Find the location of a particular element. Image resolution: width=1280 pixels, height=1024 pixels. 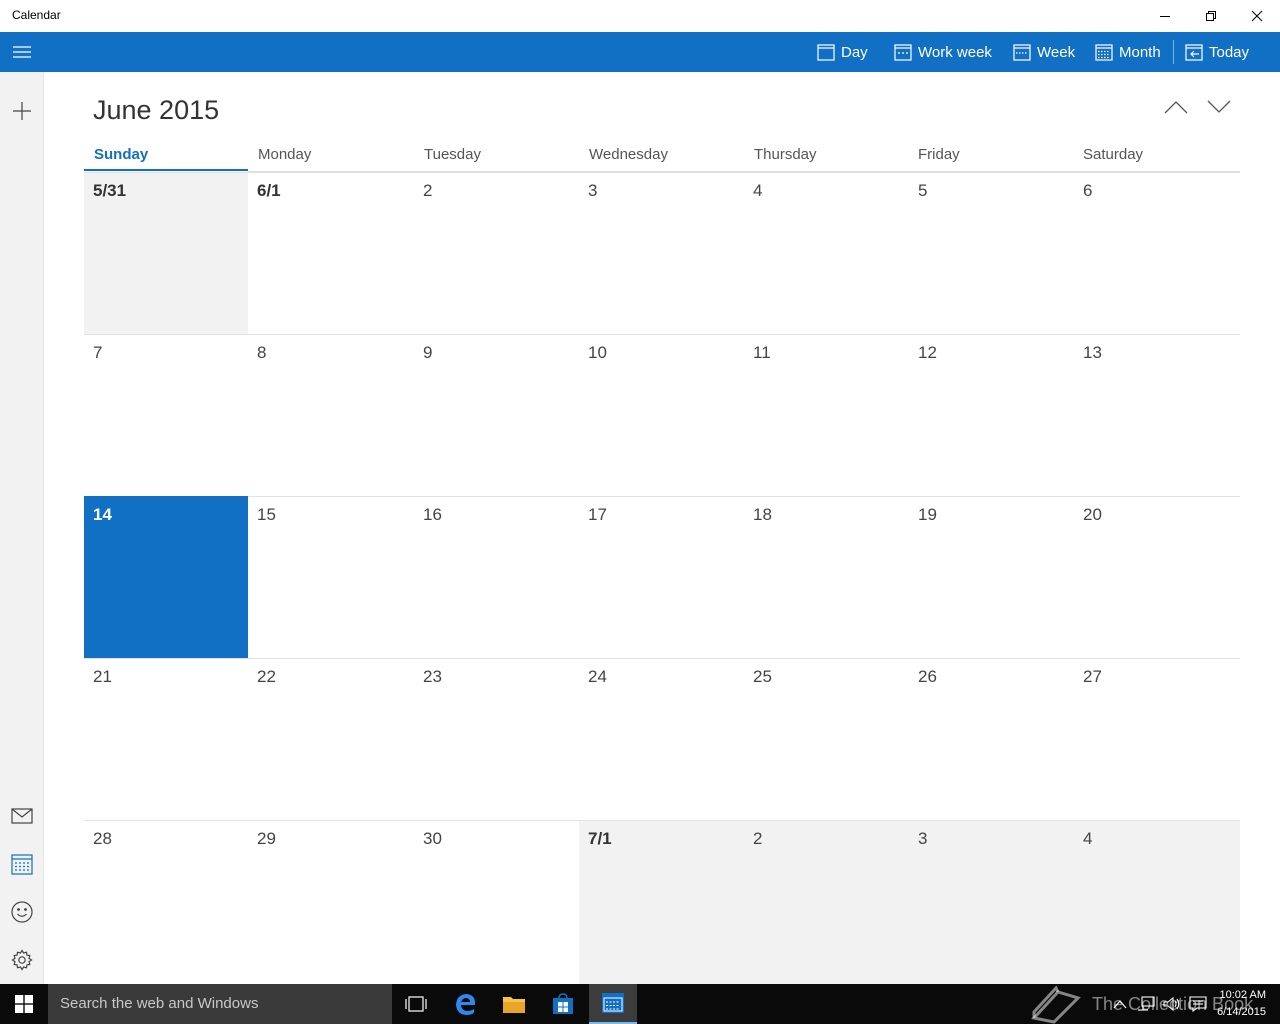

day-cell: 9 is located at coordinates (496, 415).